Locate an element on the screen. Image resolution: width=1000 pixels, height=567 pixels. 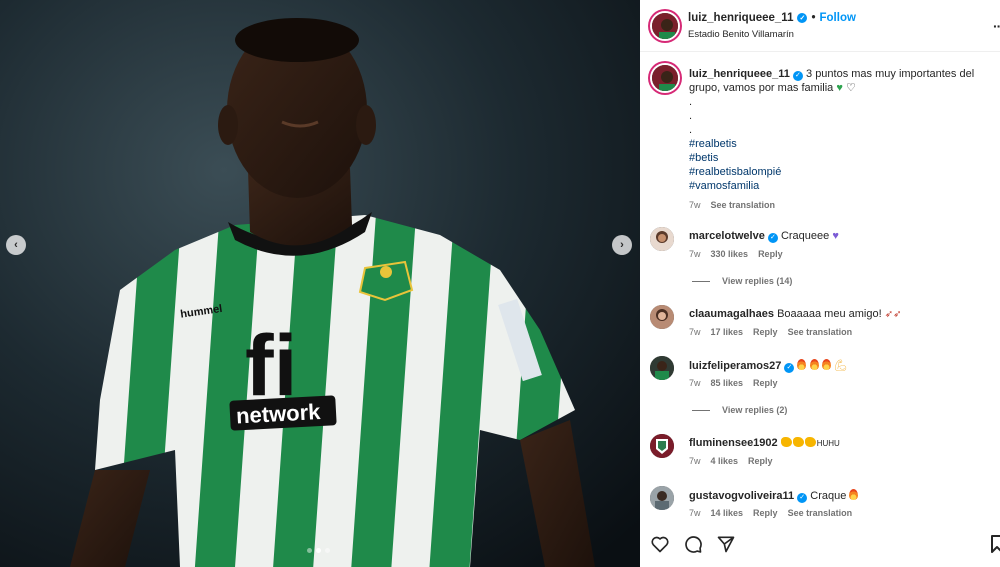
comment-username: luizfeliperamos27 is located at coordinates (735, 366).